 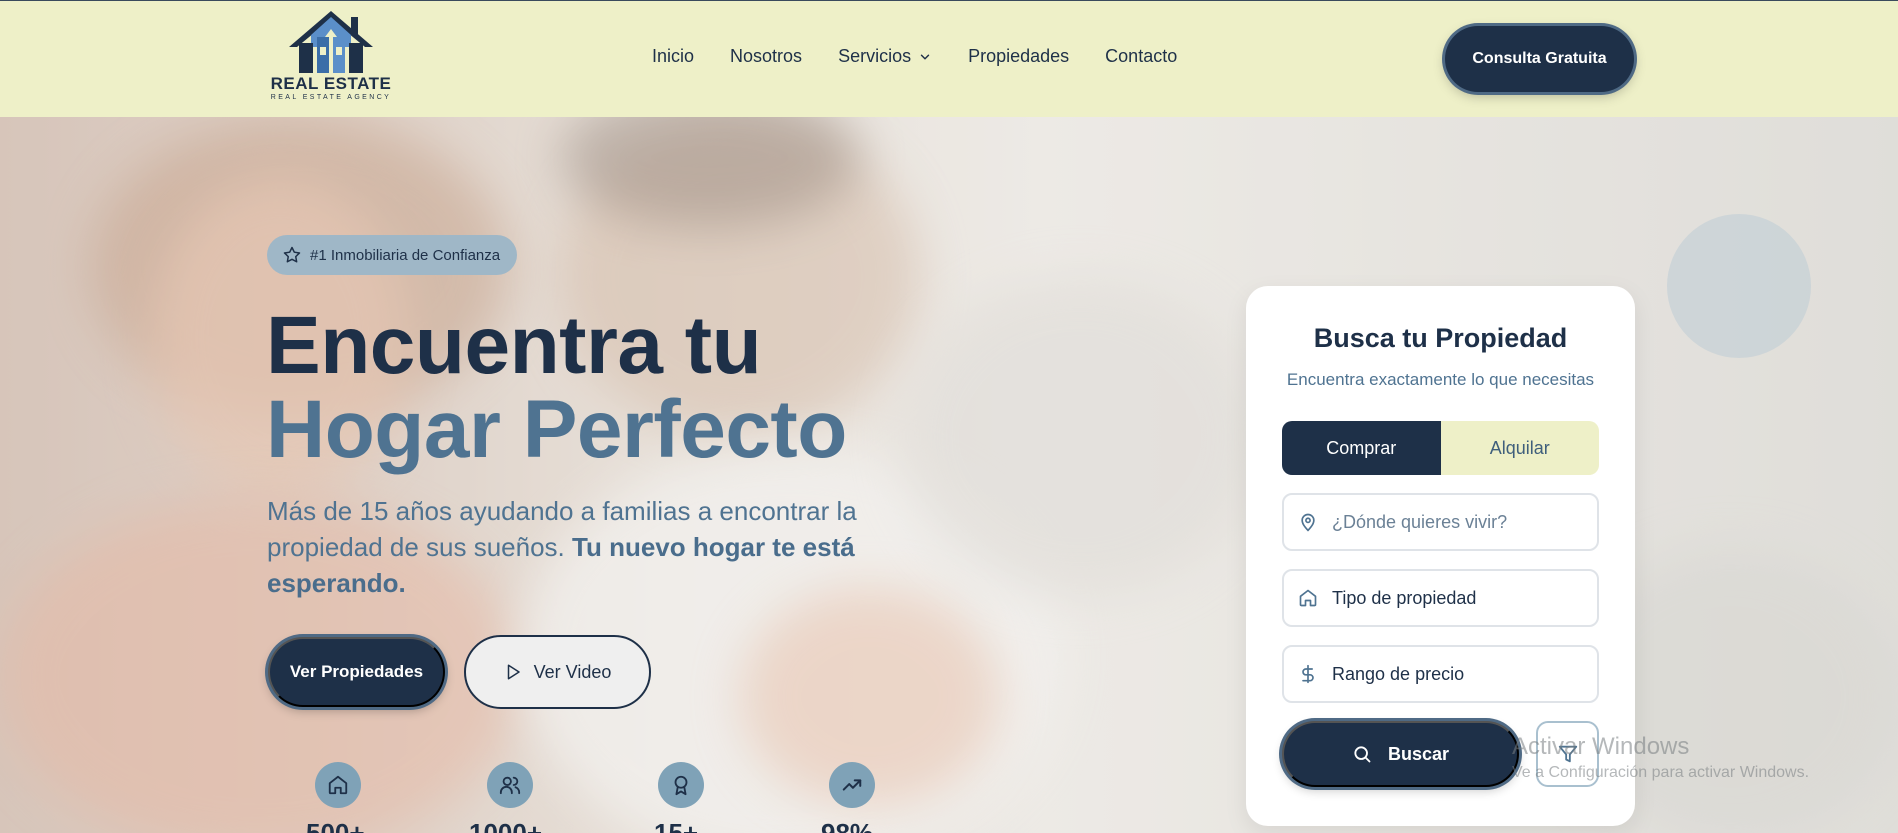 What do you see at coordinates (1519, 448) in the screenshot?
I see `tab-alquilar: Alquilar` at bounding box center [1519, 448].